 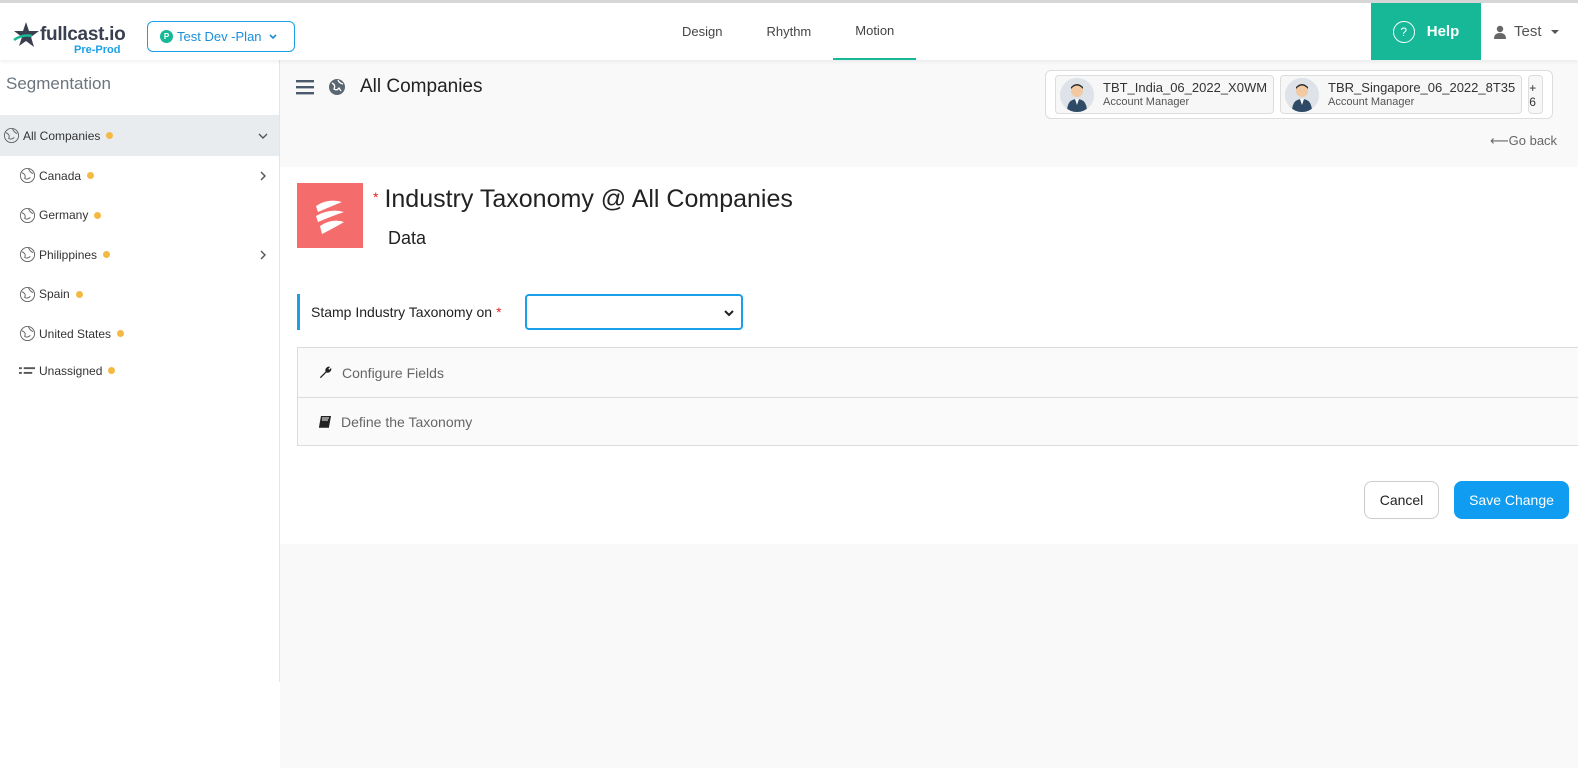 What do you see at coordinates (139, 176) in the screenshot?
I see `tree-item-canada: Canada` at bounding box center [139, 176].